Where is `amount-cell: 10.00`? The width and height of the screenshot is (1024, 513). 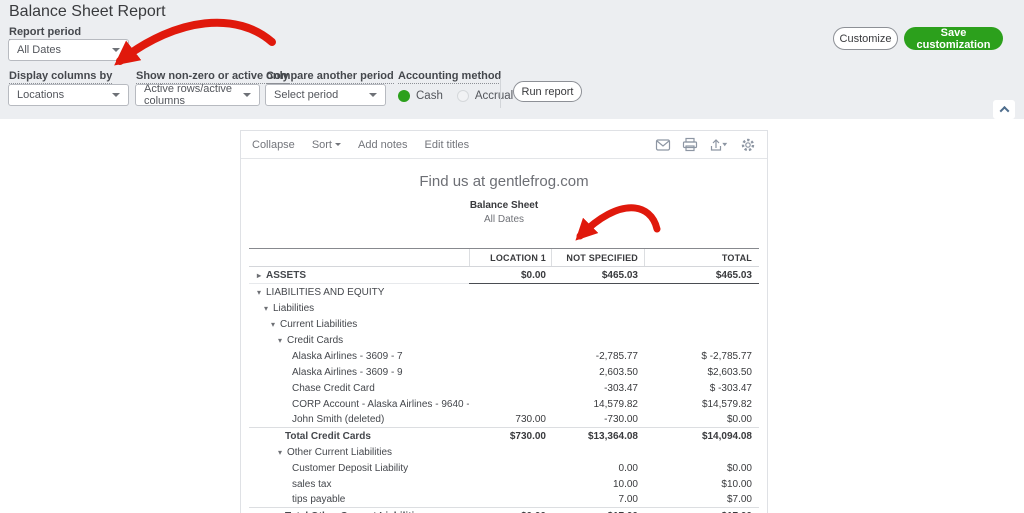
amount-cell: 10.00 is located at coordinates (625, 484).